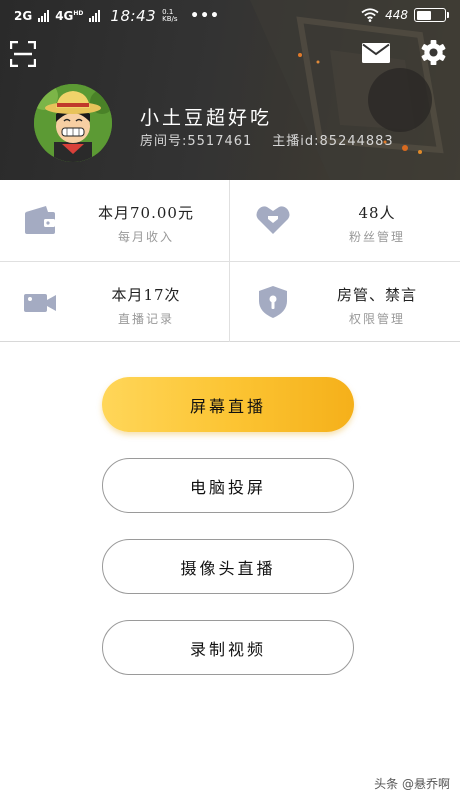 This screenshot has height=800, width=460. What do you see at coordinates (23, 54) in the screenshot?
I see `scan-icon` at bounding box center [23, 54].